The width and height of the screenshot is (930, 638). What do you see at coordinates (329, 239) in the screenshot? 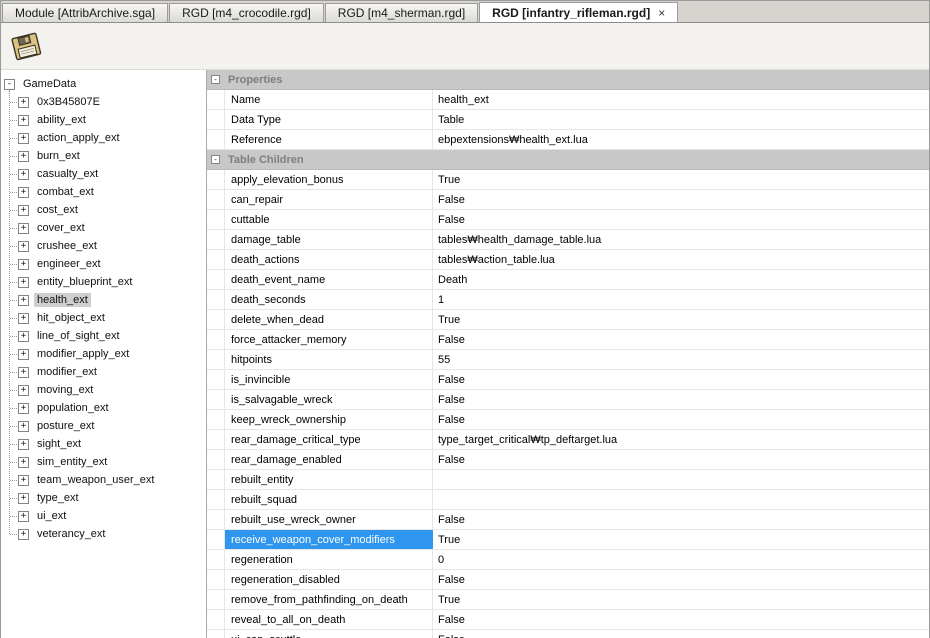
I see `property-name: damage_table` at bounding box center [329, 239].